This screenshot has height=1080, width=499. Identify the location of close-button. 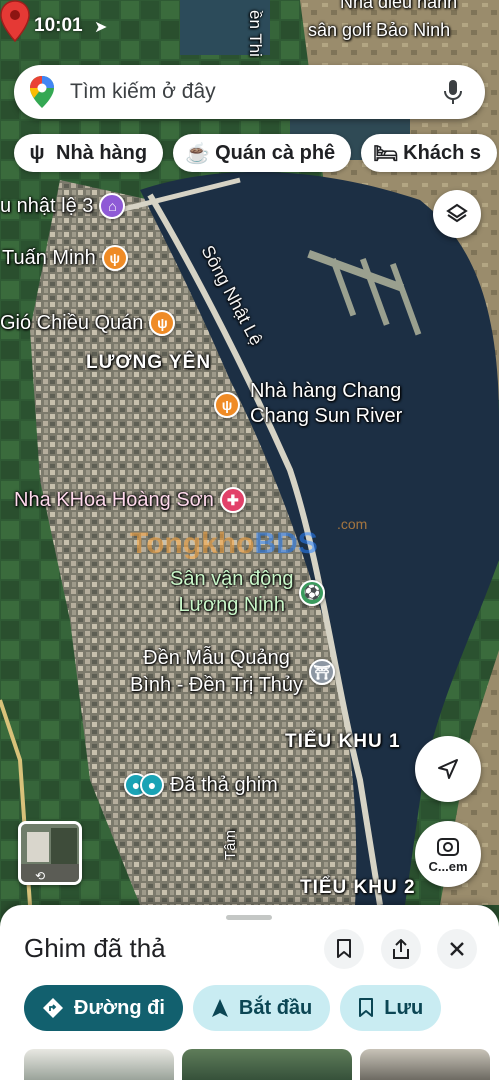
(457, 949).